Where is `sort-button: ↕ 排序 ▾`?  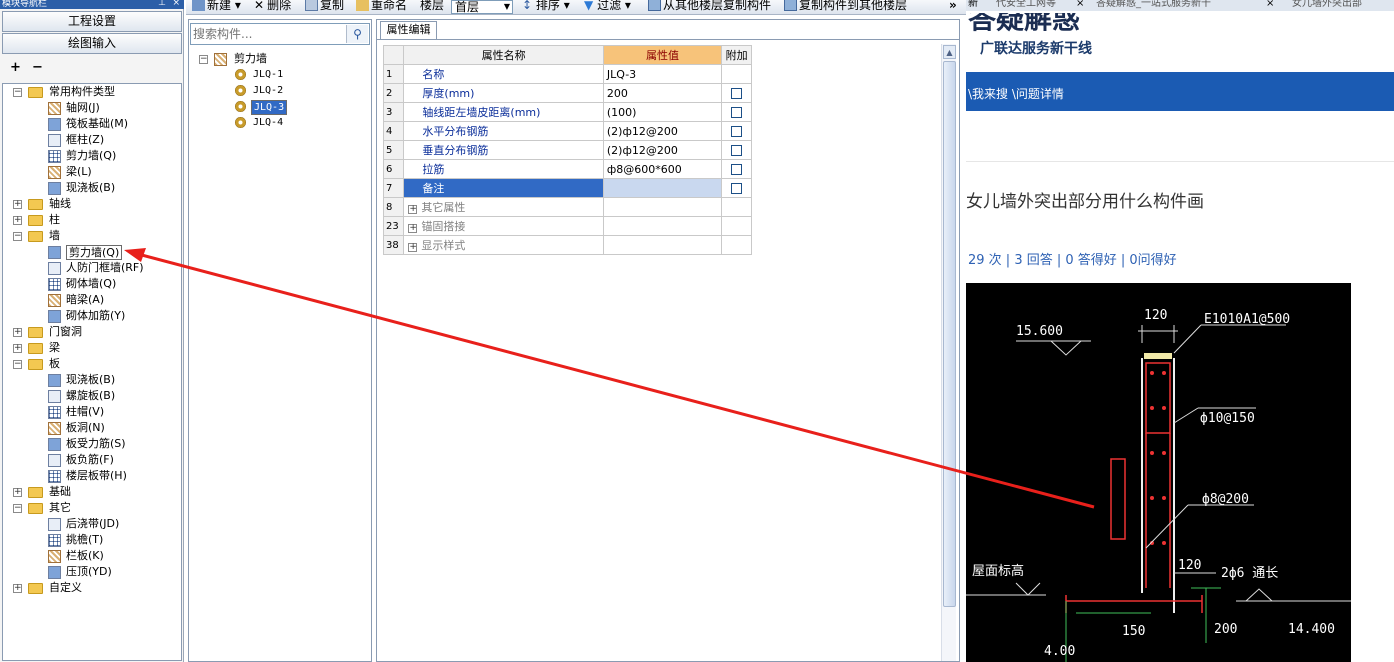 sort-button: ↕ 排序 ▾ is located at coordinates (546, 6).